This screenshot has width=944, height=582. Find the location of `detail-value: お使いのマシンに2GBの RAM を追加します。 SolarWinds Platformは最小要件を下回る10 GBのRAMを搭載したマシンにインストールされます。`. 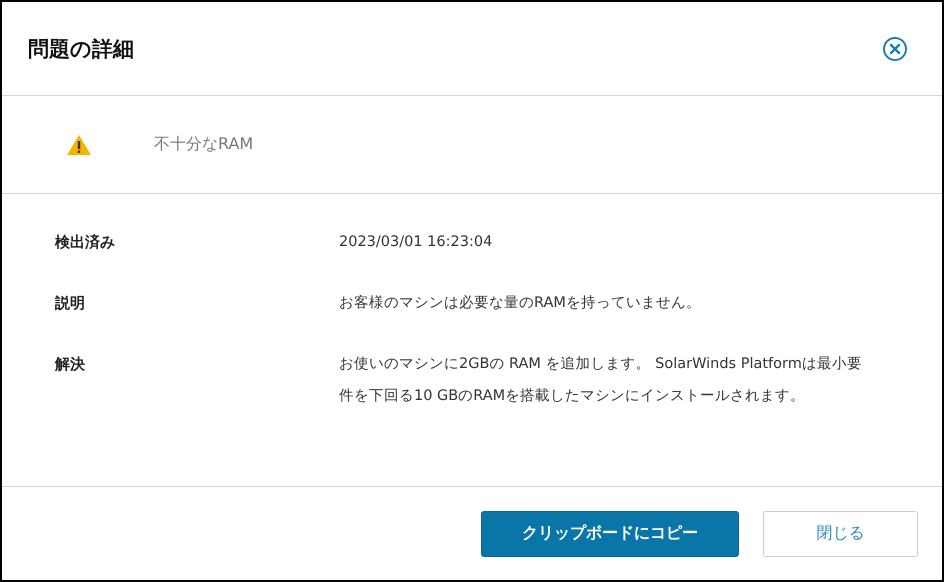

detail-value: お使いのマシンに2GBの RAM を追加します。 SolarWinds Platformは最小要件を下回る10 GBのRAMを搭載したマシンにインストールされます。 is located at coordinates (601, 380).